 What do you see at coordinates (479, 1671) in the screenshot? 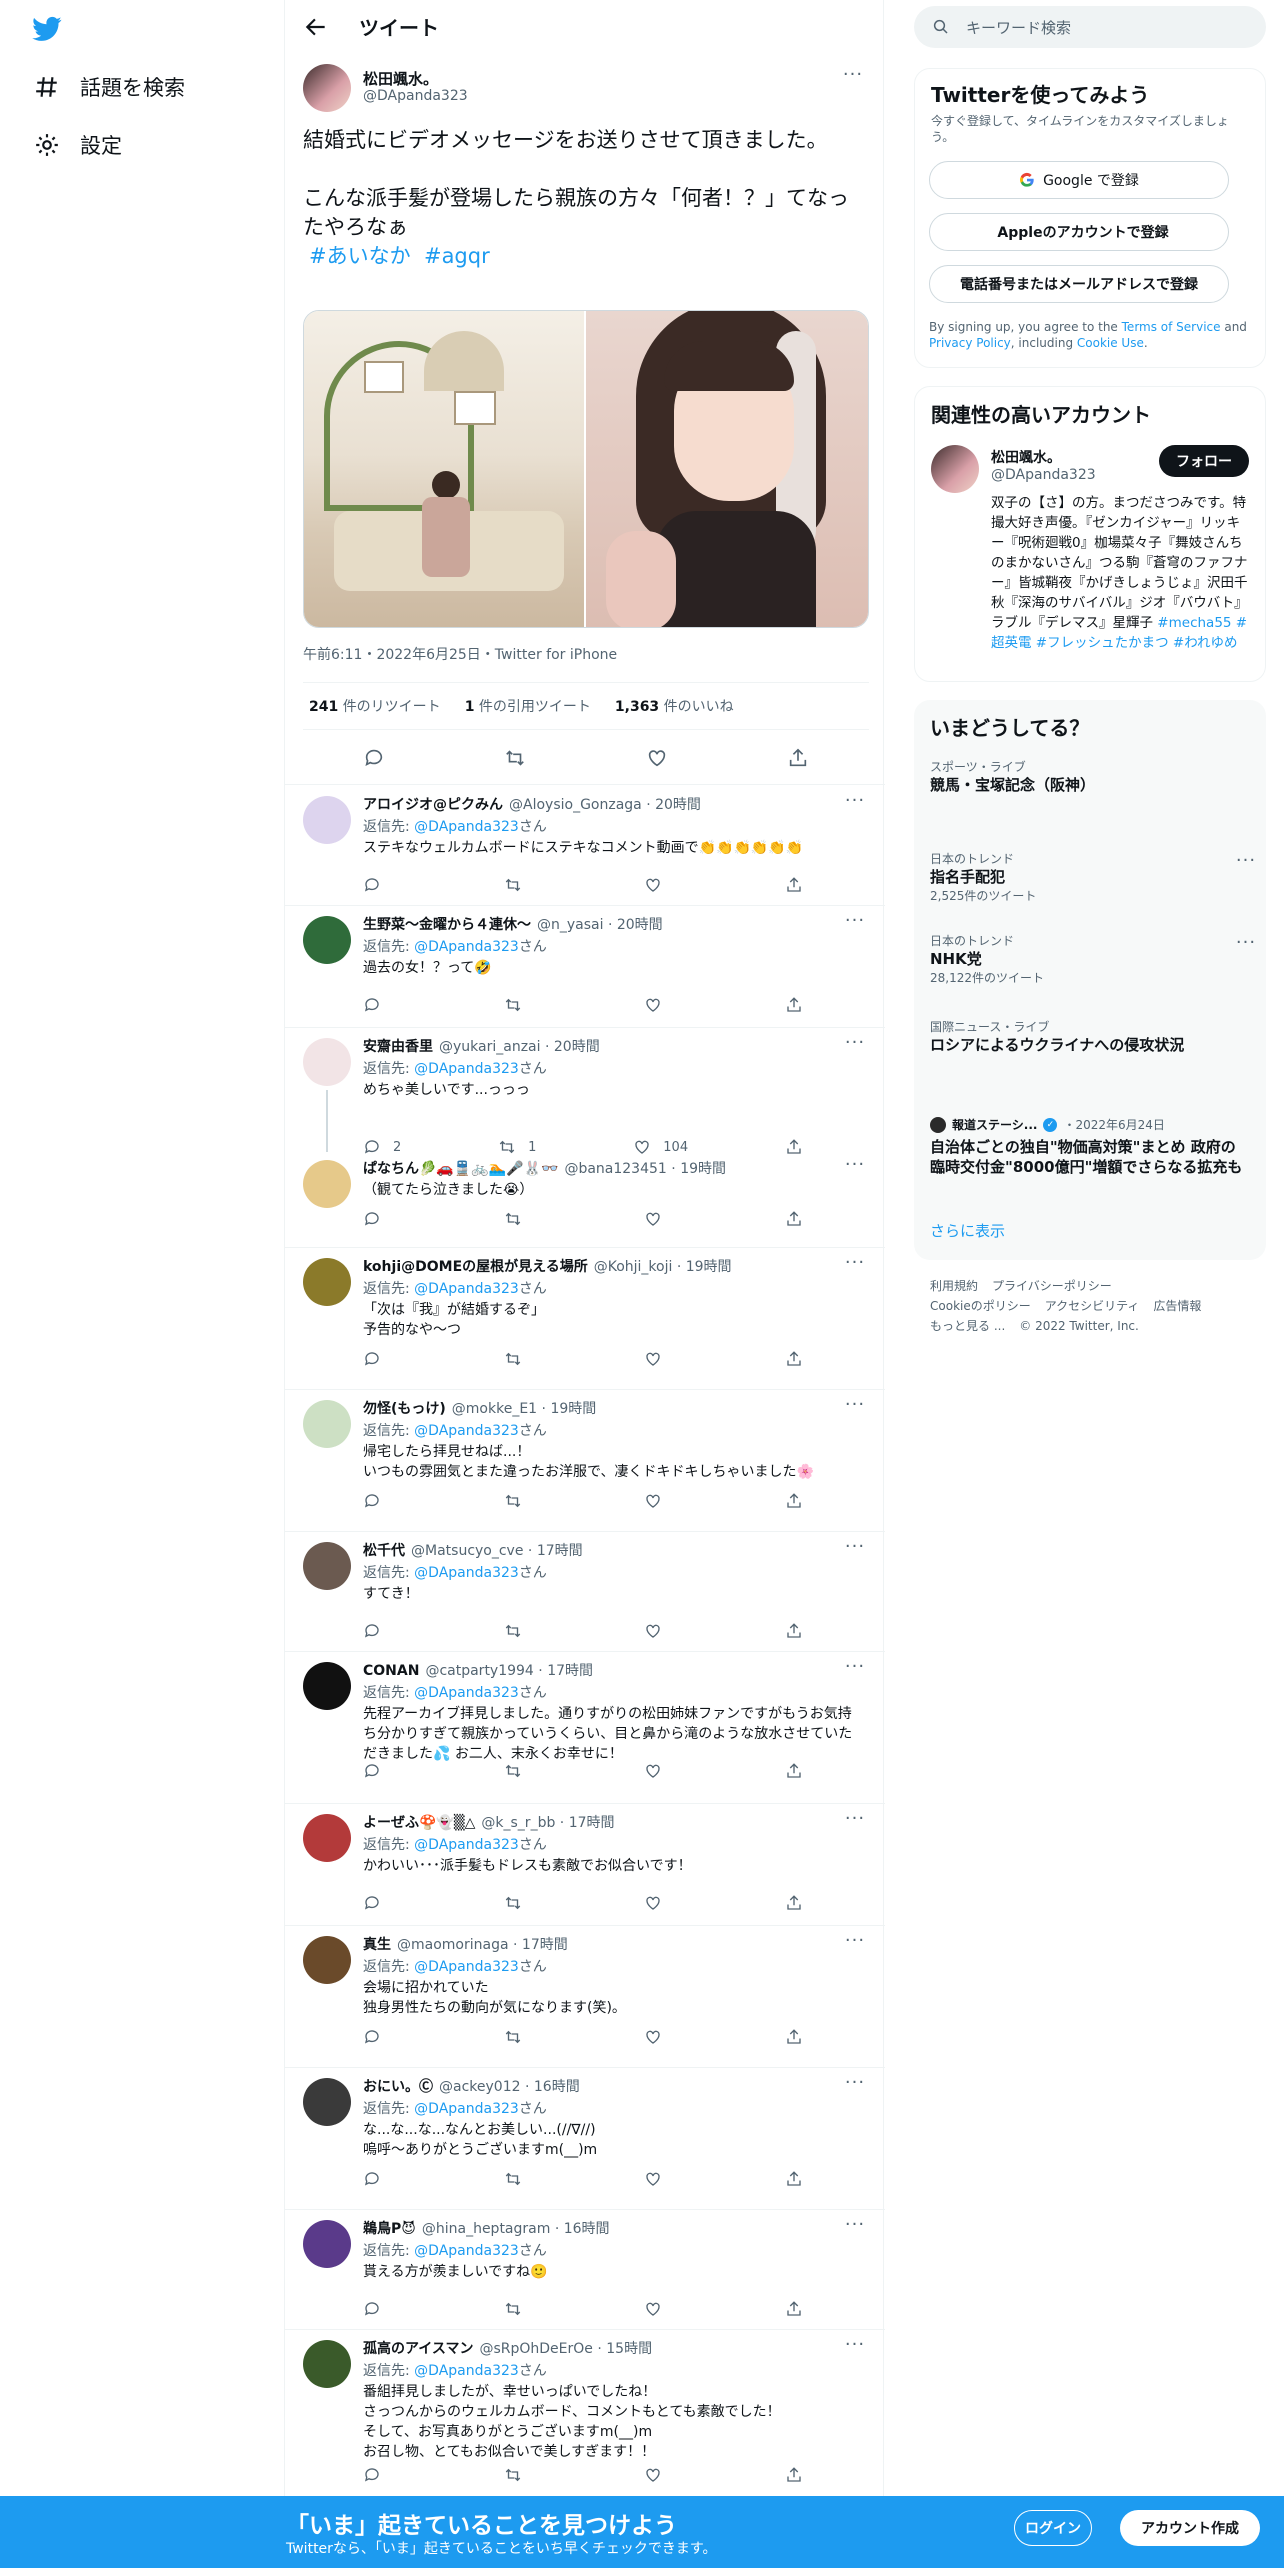
I see `reply-author-handle: @catparty1994` at bounding box center [479, 1671].